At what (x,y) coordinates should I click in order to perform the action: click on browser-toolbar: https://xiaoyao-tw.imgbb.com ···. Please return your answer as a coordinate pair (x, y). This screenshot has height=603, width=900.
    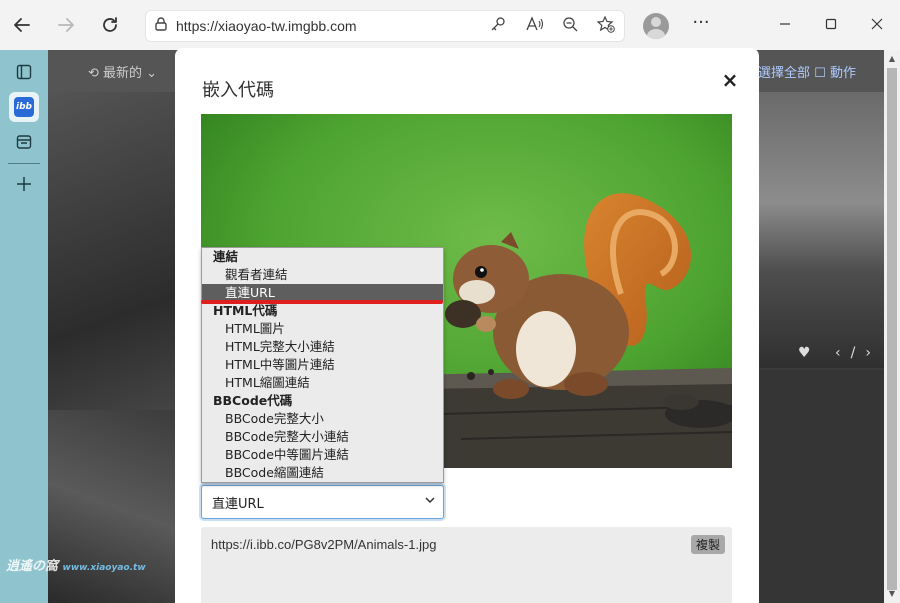
    Looking at the image, I should click on (450, 25).